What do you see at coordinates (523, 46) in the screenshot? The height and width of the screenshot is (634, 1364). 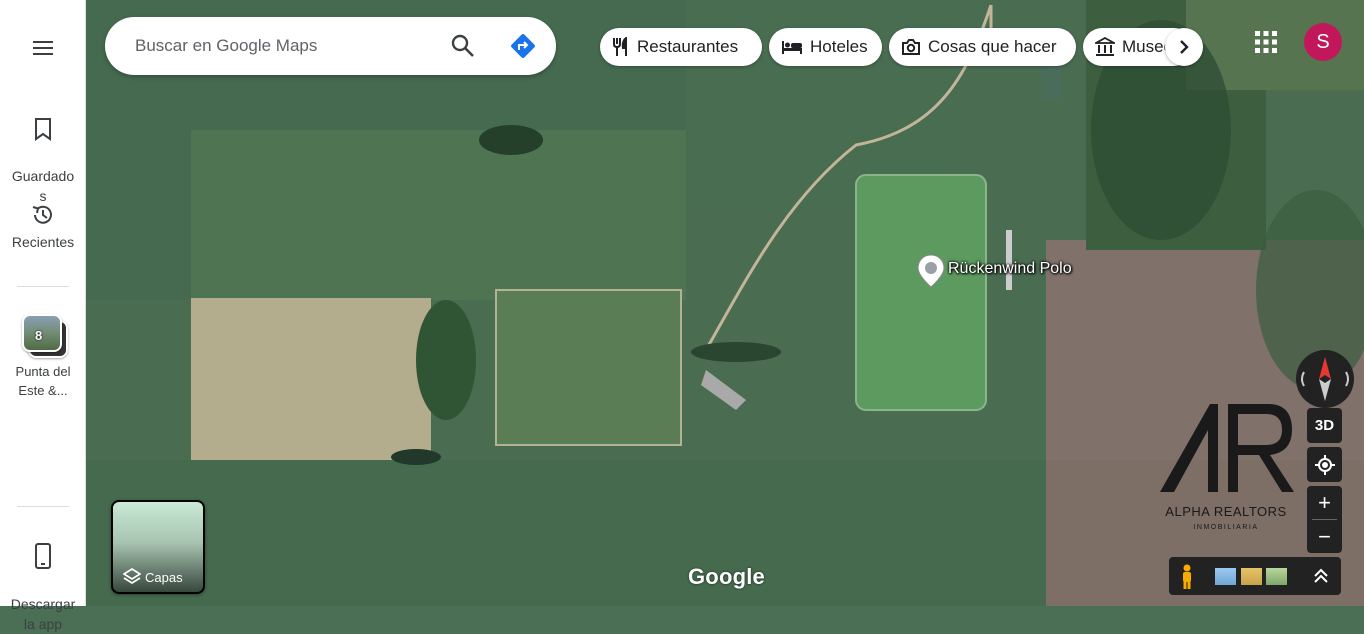 I see `directions-icon` at bounding box center [523, 46].